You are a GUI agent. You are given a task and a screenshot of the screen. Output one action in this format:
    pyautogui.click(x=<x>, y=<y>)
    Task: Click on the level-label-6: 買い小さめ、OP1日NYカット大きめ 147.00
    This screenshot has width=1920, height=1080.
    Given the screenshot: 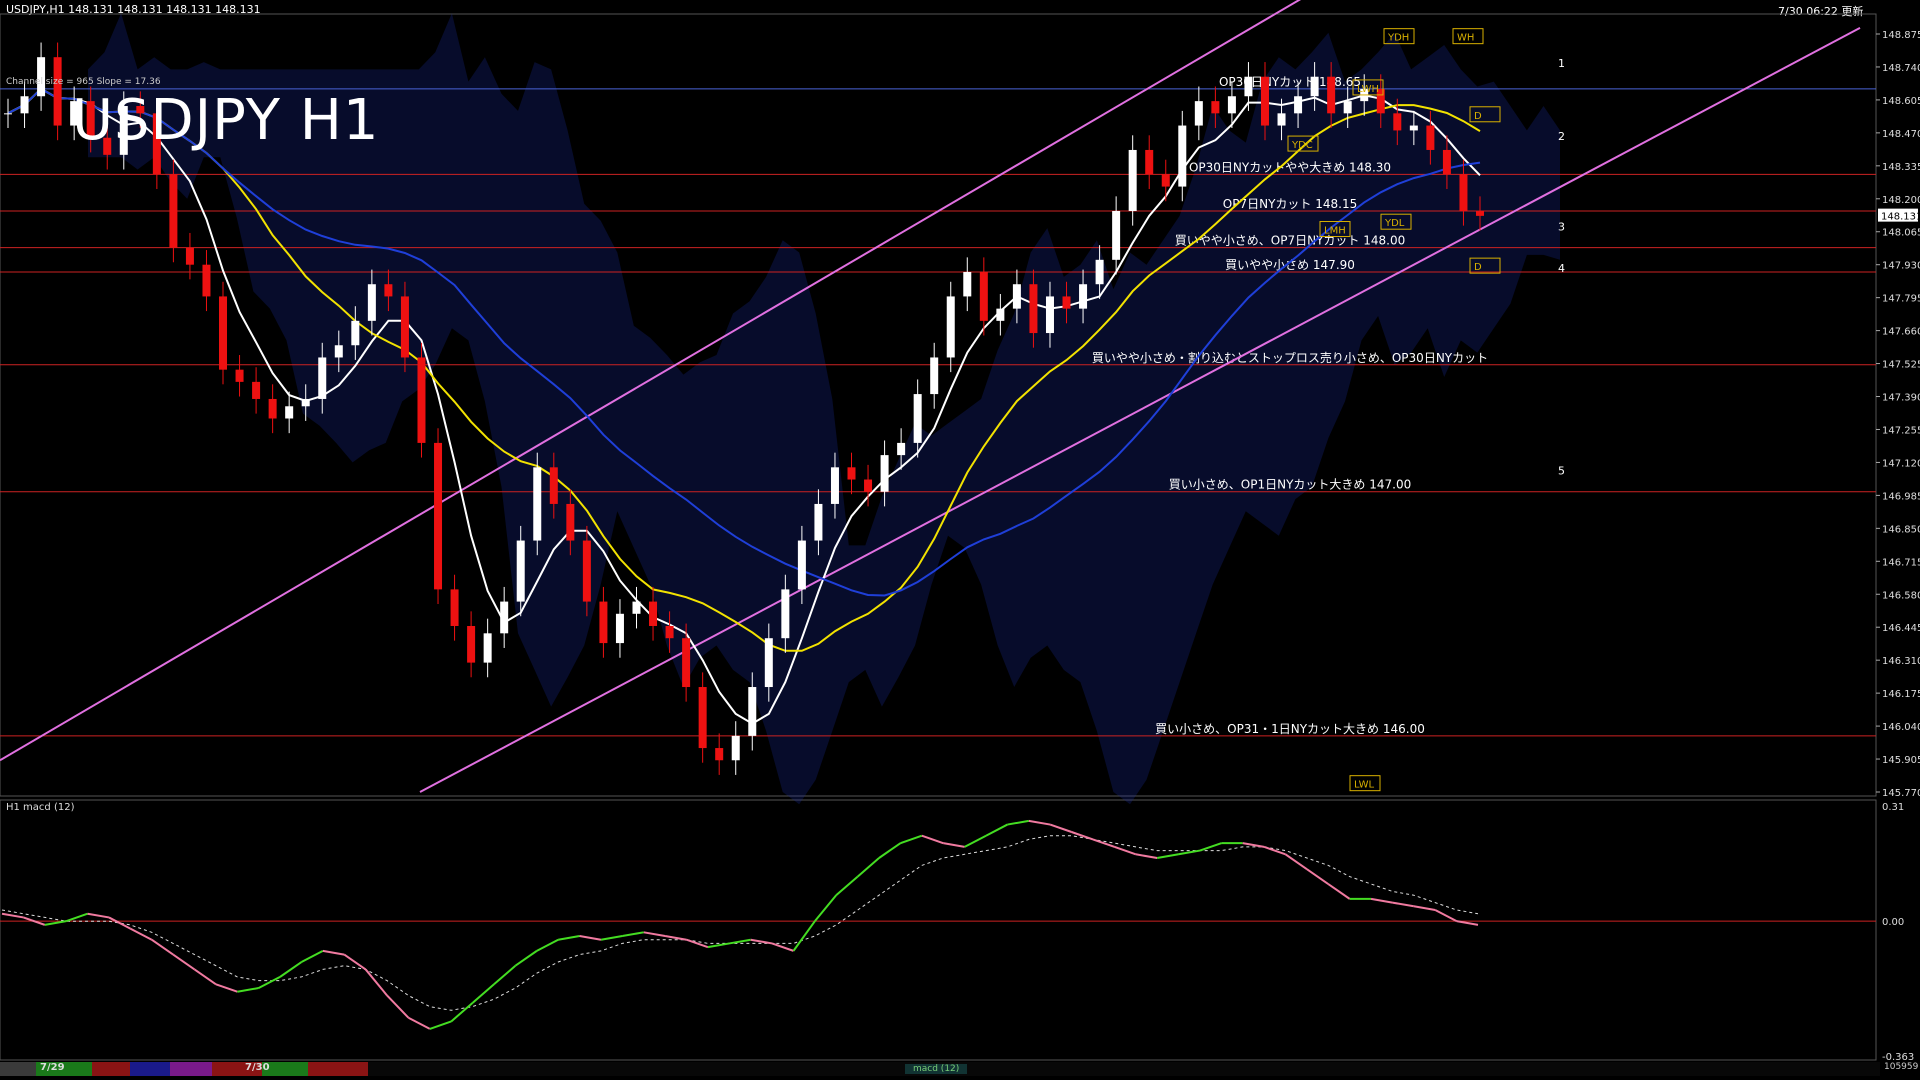 What is the action you would take?
    pyautogui.click(x=1290, y=485)
    